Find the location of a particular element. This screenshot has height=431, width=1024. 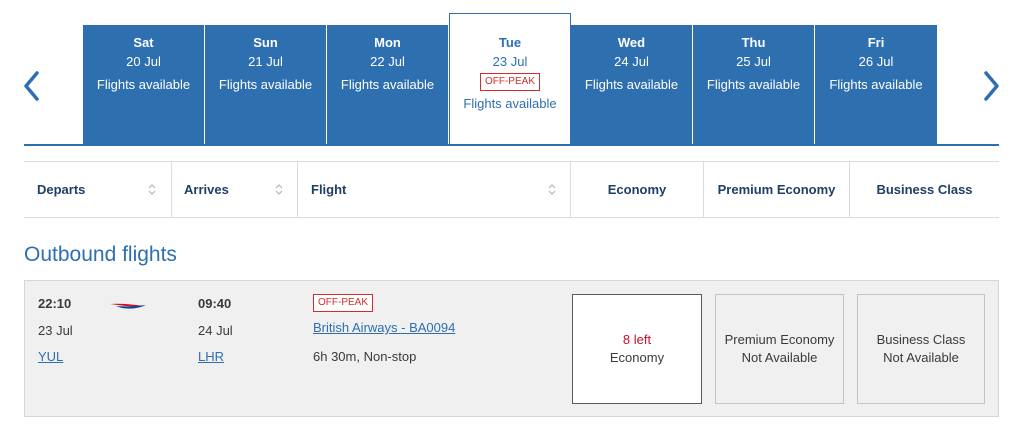

day-tab-fri: Fri 26 Jul Flights available is located at coordinates (876, 84).